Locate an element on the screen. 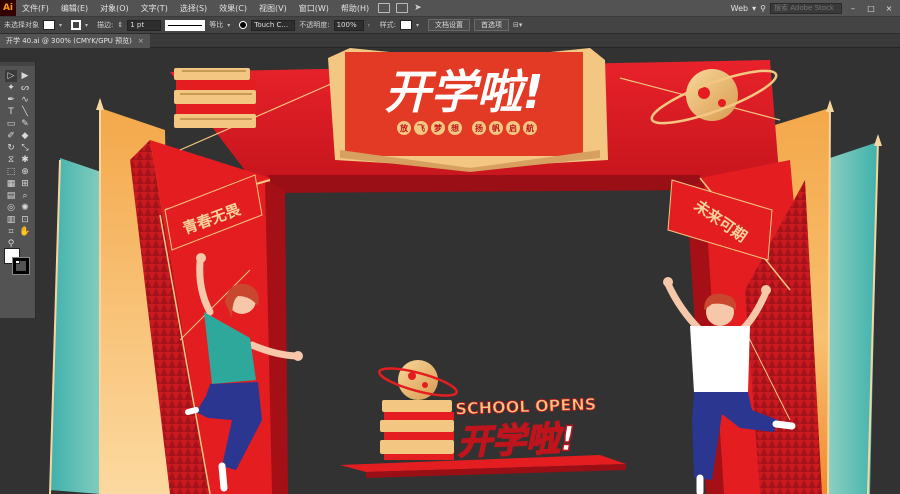 The height and width of the screenshot is (494, 900). bottom-headline-text: 开学啦! is located at coordinates (516, 441).